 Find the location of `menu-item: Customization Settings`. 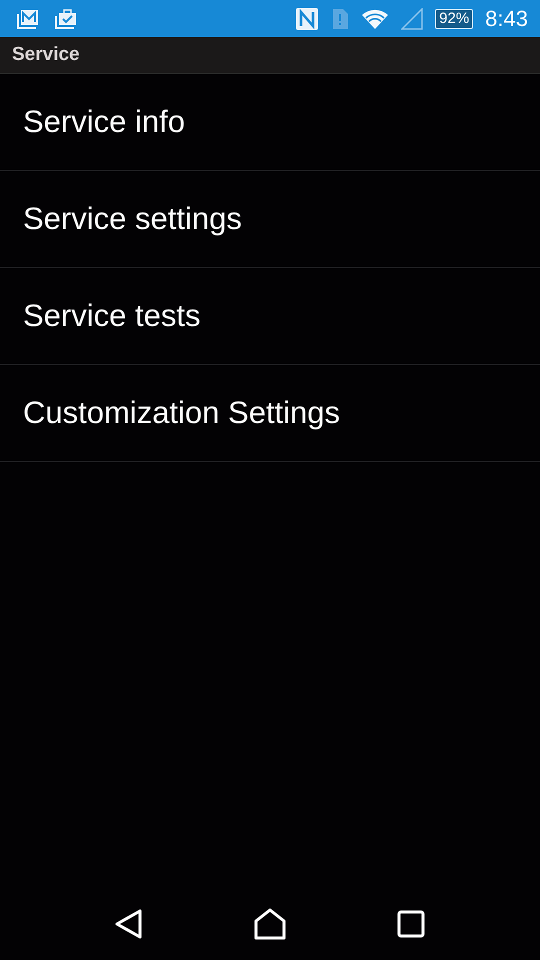

menu-item: Customization Settings is located at coordinates (181, 413).